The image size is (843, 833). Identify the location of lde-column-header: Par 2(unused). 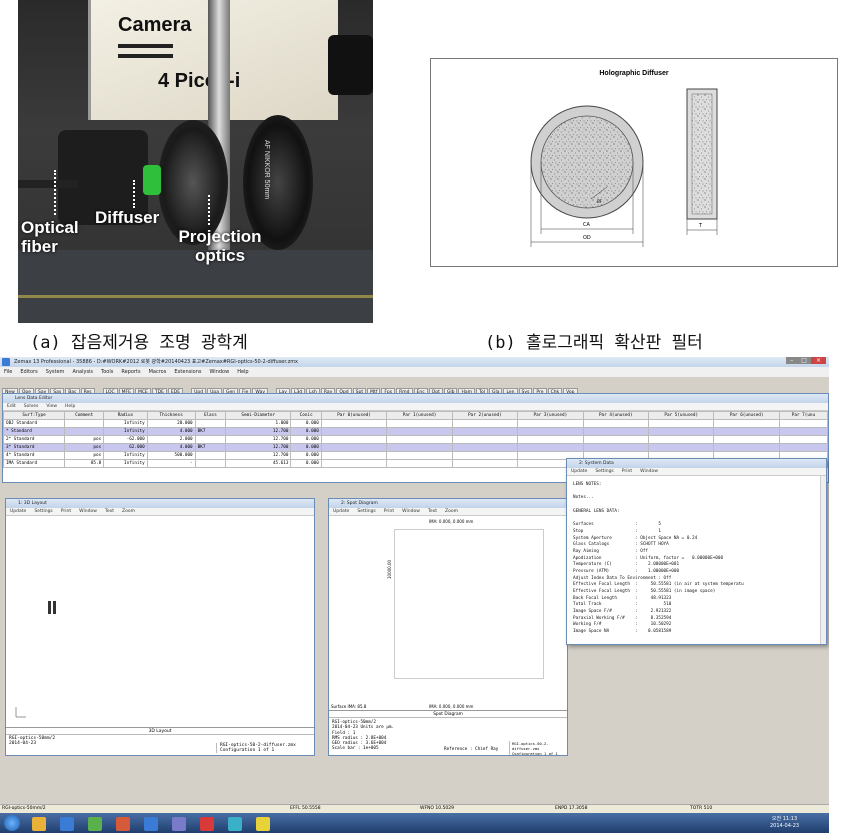
(485, 415).